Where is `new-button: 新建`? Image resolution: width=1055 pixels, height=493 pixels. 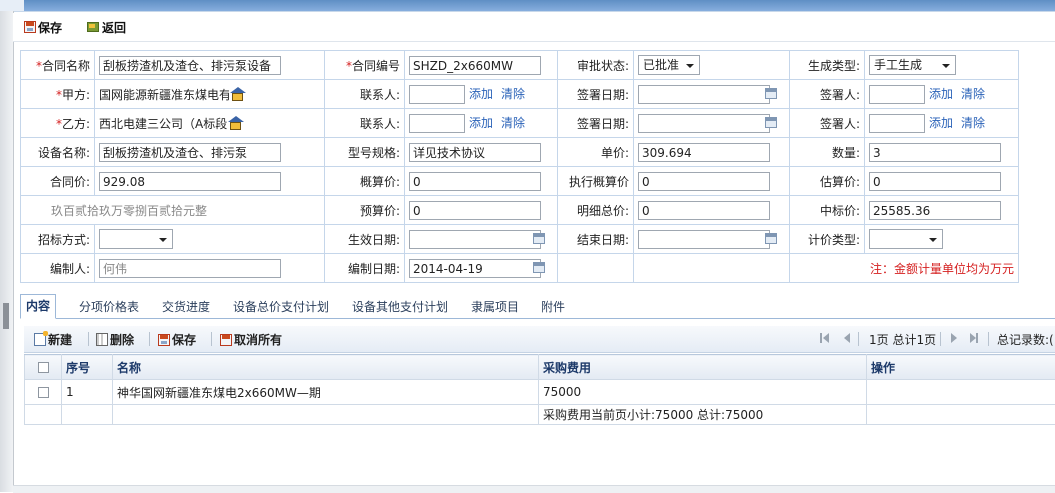
new-button: 新建 is located at coordinates (53, 339).